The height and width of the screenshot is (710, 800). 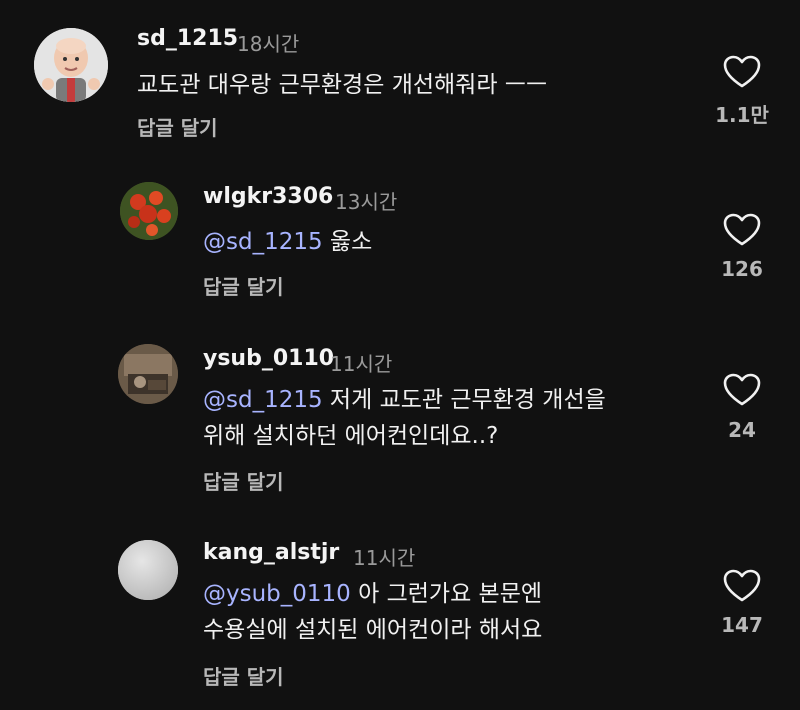 What do you see at coordinates (373, 630) in the screenshot?
I see `comment-text-line2: 수용실에 설치된 에어컨이라 해서요` at bounding box center [373, 630].